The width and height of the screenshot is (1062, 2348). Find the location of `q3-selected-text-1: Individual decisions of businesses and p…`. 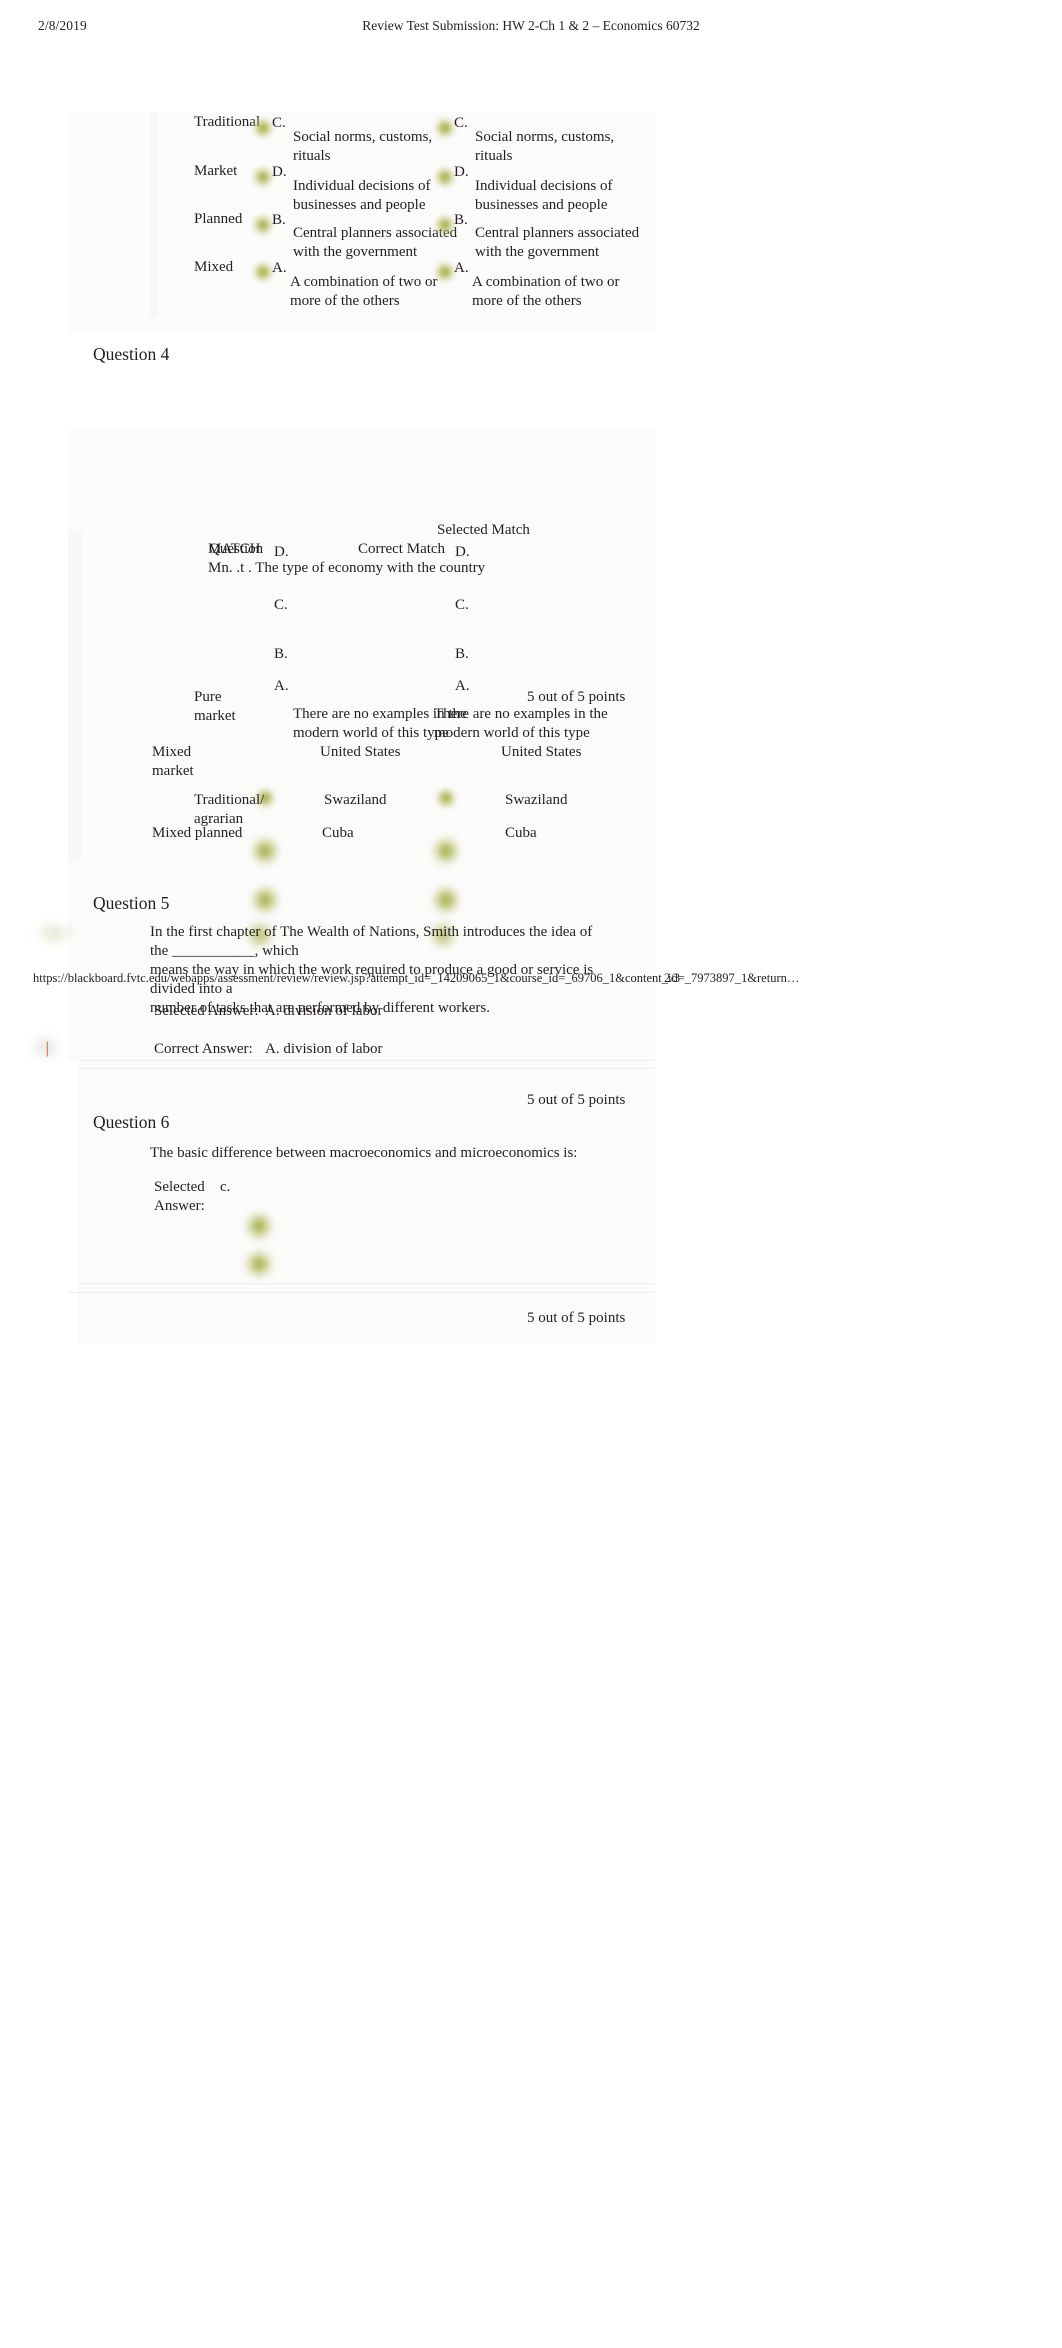

q3-selected-text-1: Individual decisions of businesses and p… is located at coordinates (362, 195).